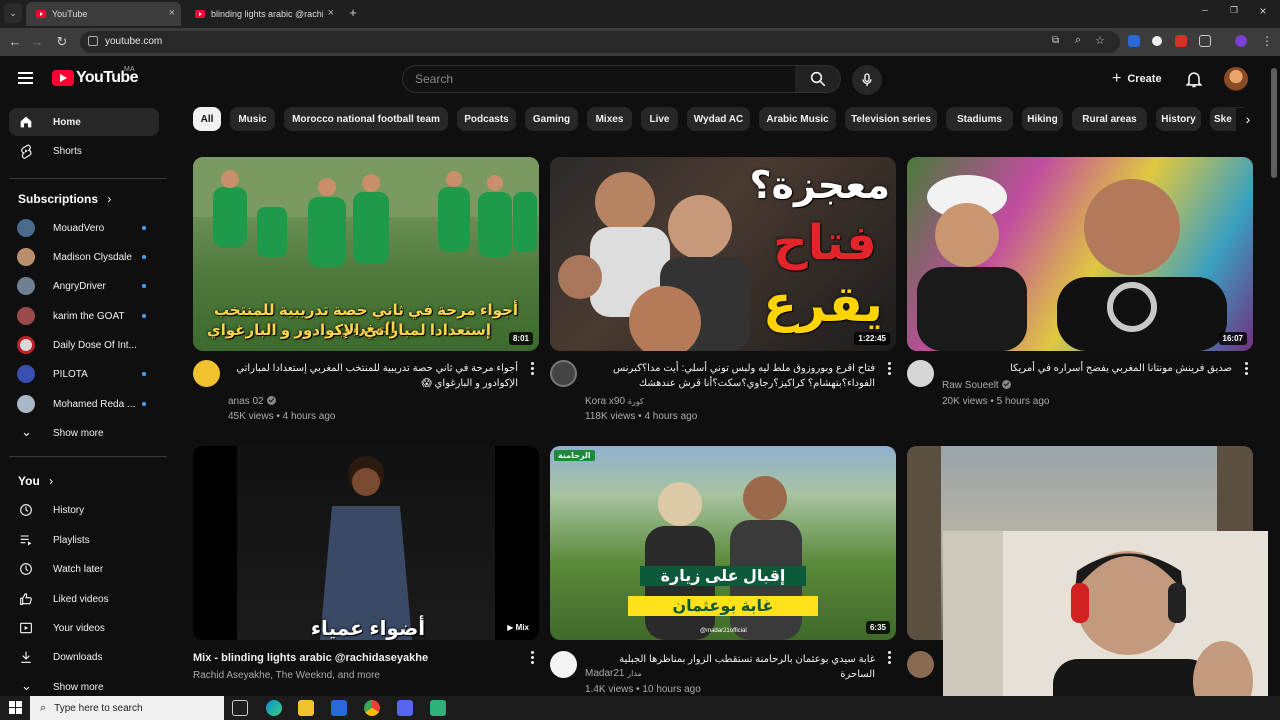  I want to click on chip-history: History, so click(1178, 119).